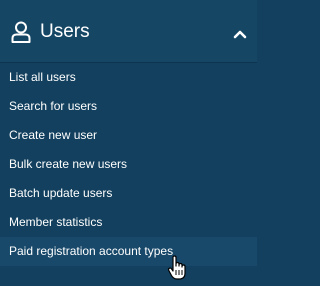 Image resolution: width=320 pixels, height=286 pixels. What do you see at coordinates (240, 33) in the screenshot?
I see `chevron-up-icon` at bounding box center [240, 33].